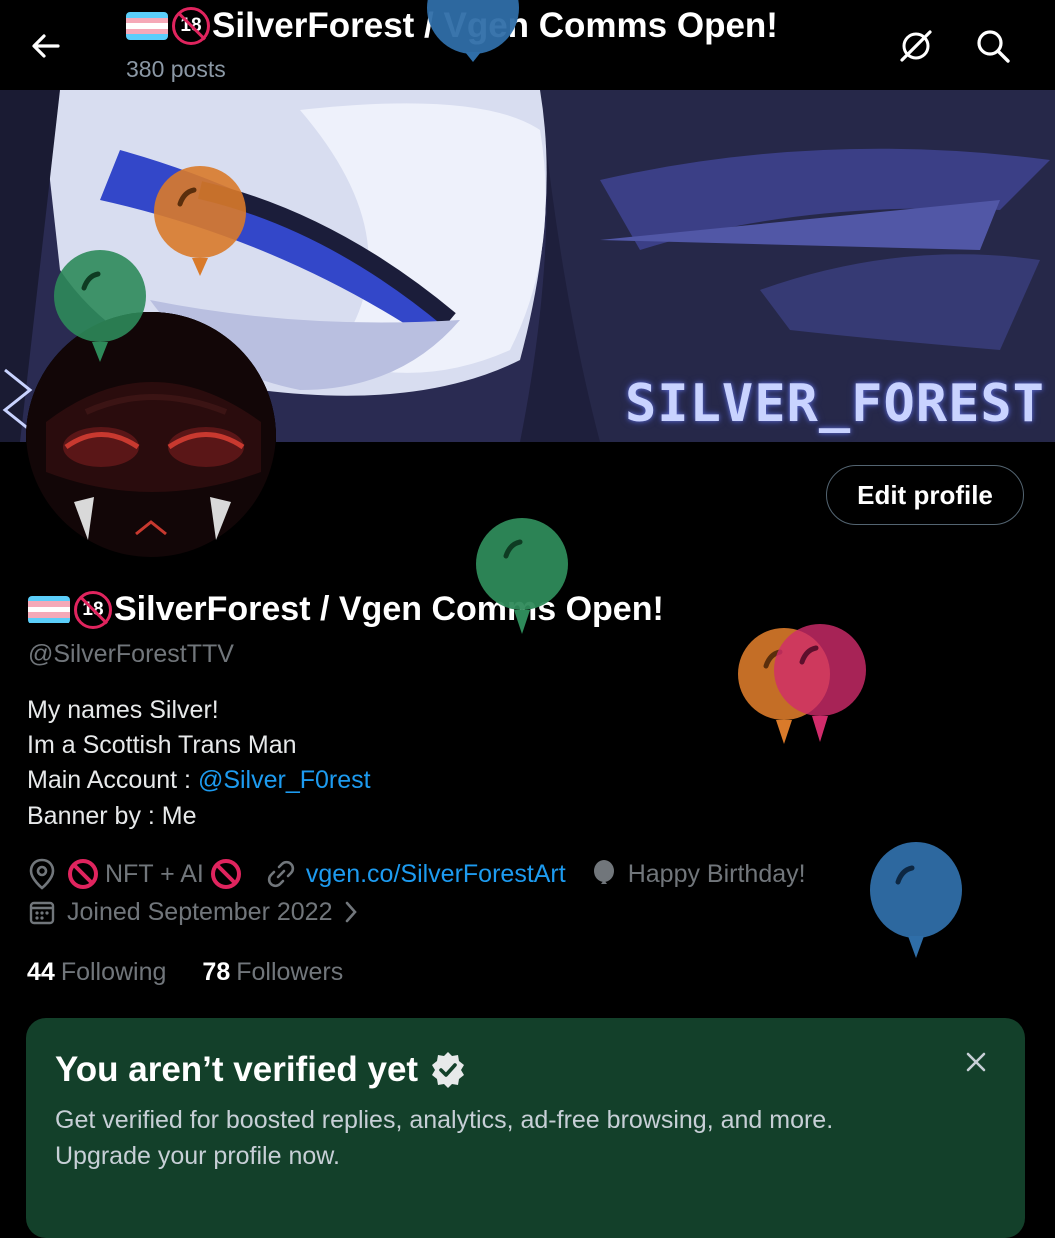  What do you see at coordinates (197, 1156) in the screenshot?
I see `verify-description: Upgrade your profile now.` at bounding box center [197, 1156].